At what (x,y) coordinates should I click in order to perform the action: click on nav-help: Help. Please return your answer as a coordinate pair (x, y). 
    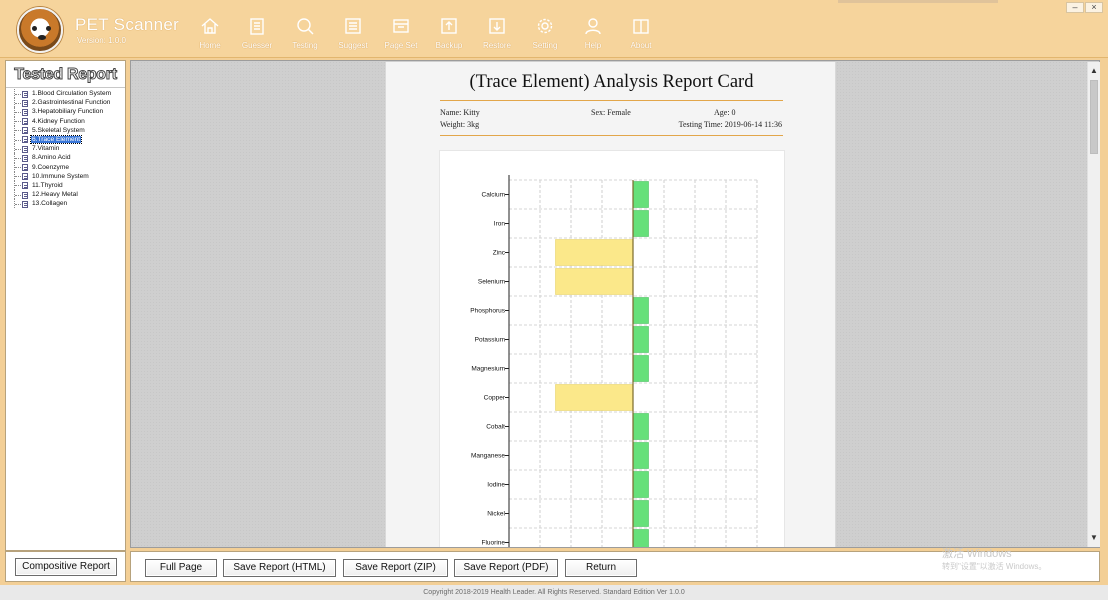
    Looking at the image, I should click on (593, 33).